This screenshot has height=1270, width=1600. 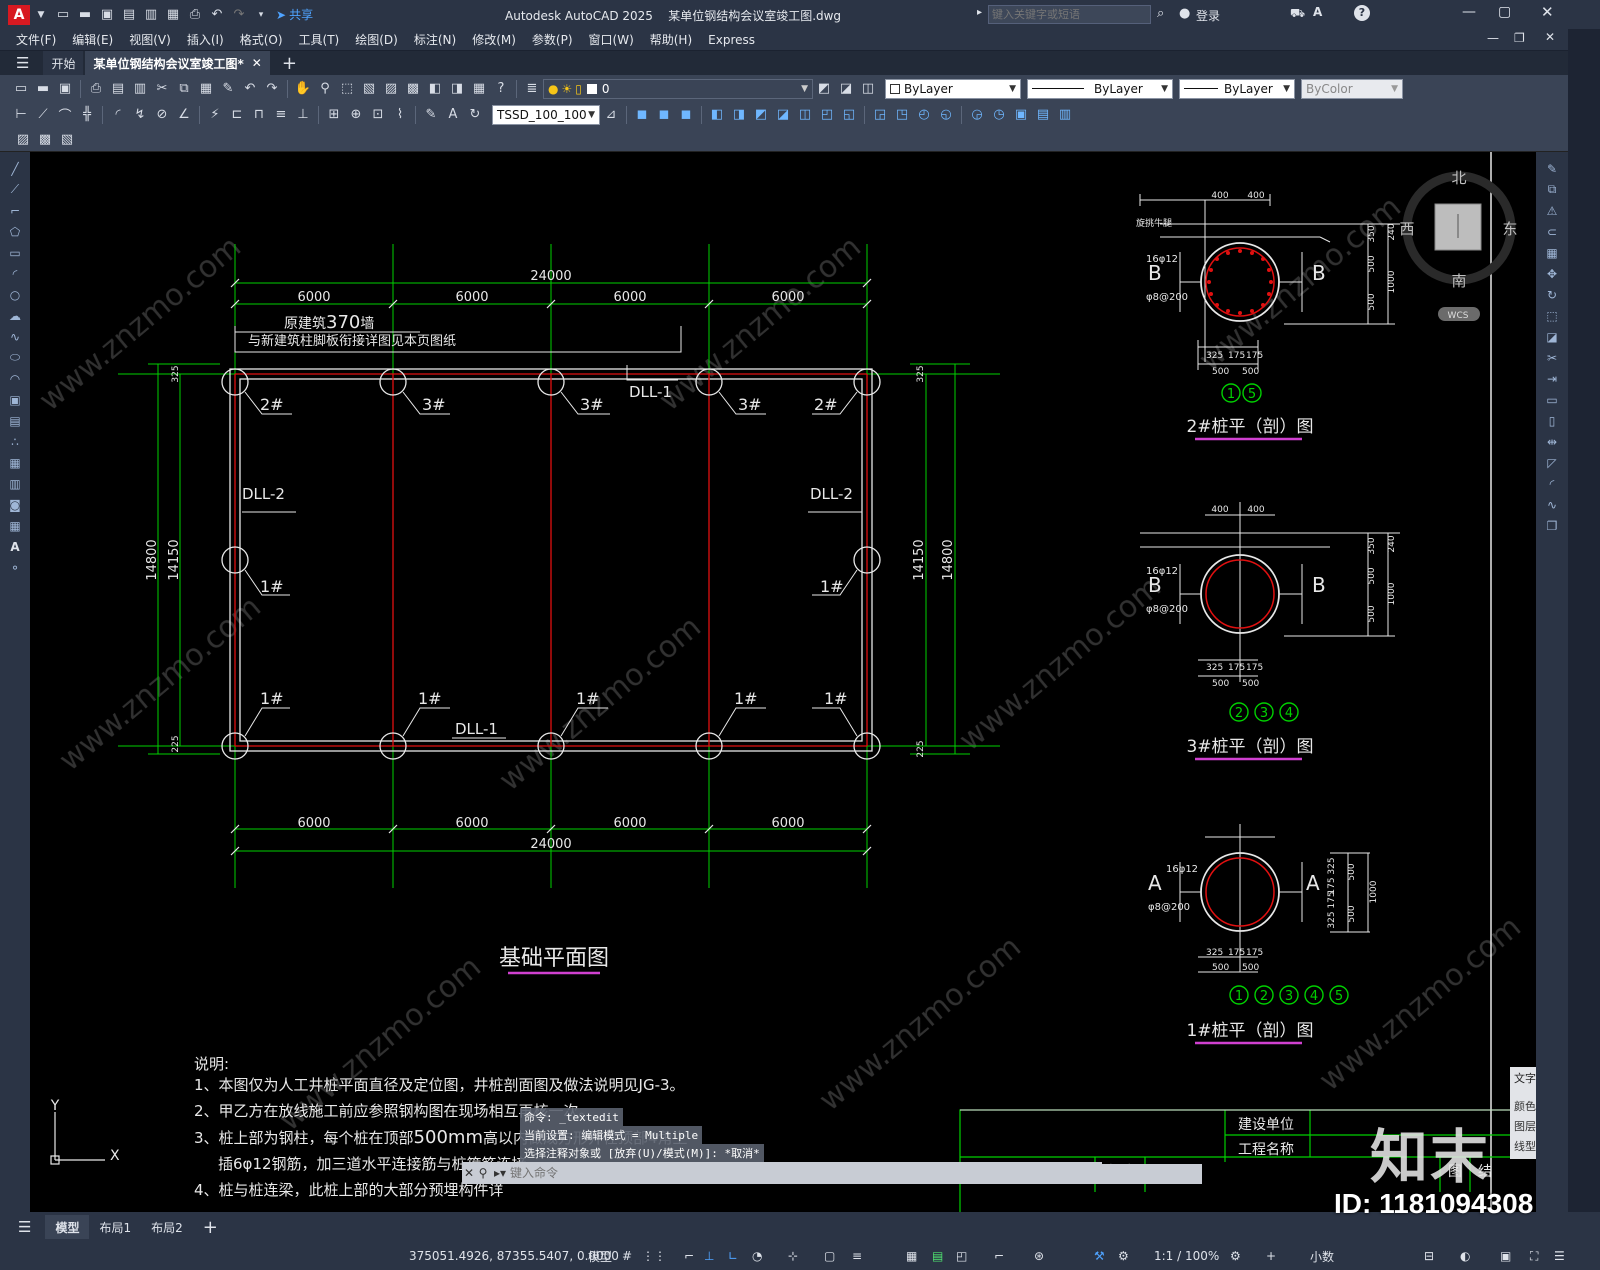 What do you see at coordinates (67, 139) in the screenshot?
I see `block-close-icon: ▧` at bounding box center [67, 139].